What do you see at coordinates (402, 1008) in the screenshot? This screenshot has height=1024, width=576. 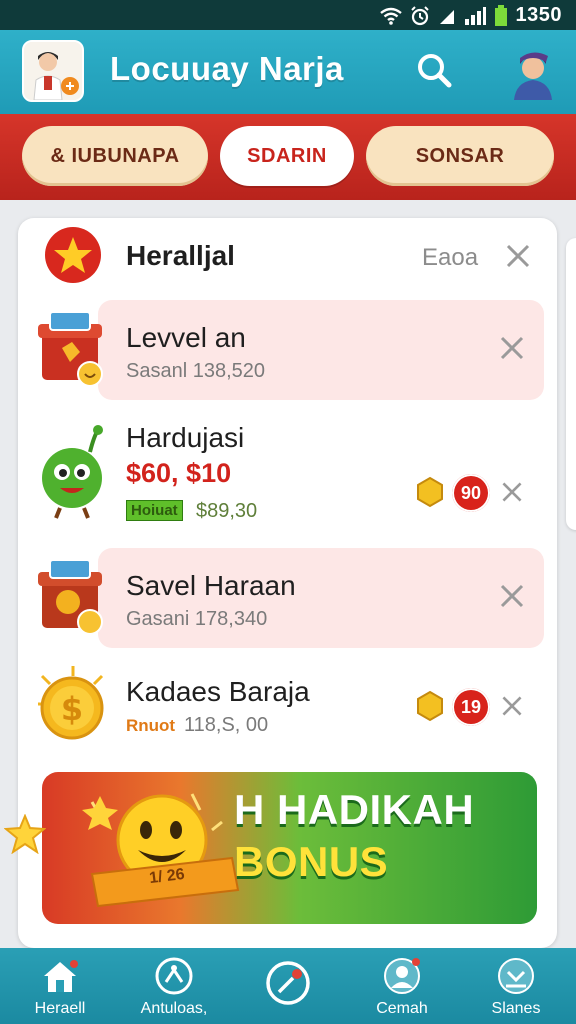 I see `nav-profile-label: Cemah` at bounding box center [402, 1008].